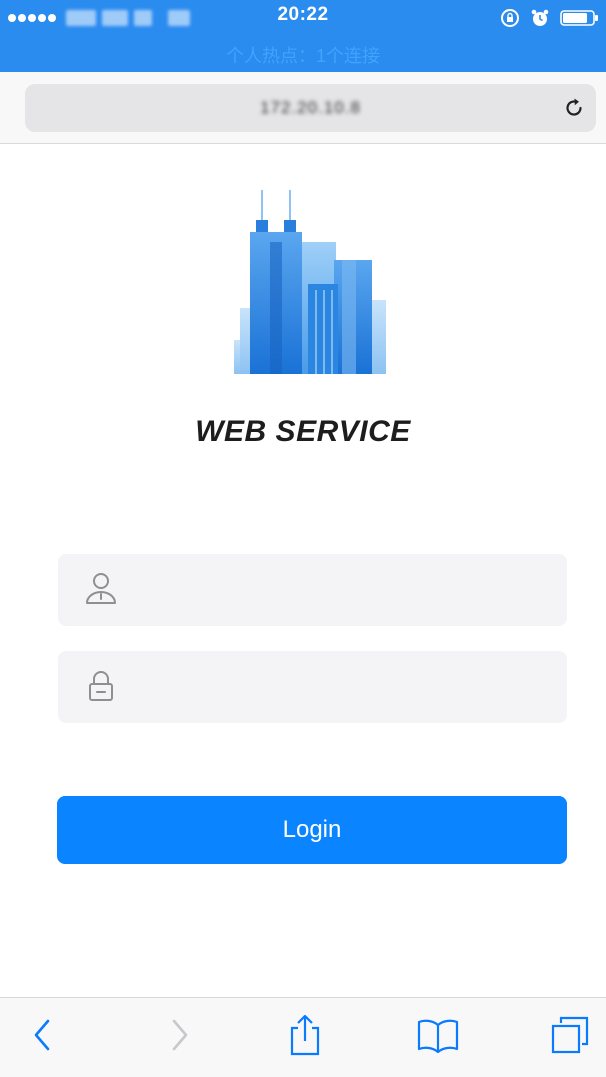 This screenshot has width=606, height=1077. I want to click on browser-toolbar, so click(303, 1037).